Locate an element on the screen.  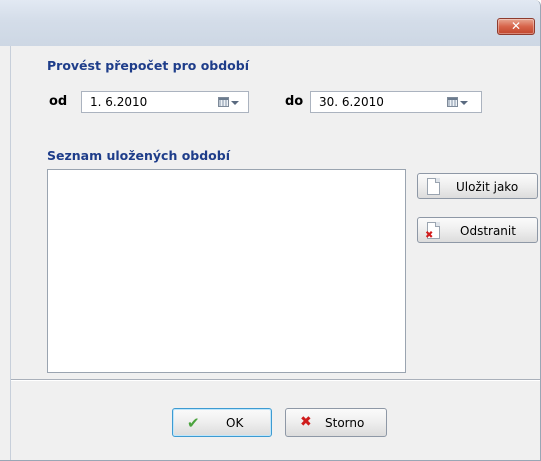
close-icon: ✕ is located at coordinates (516, 26).